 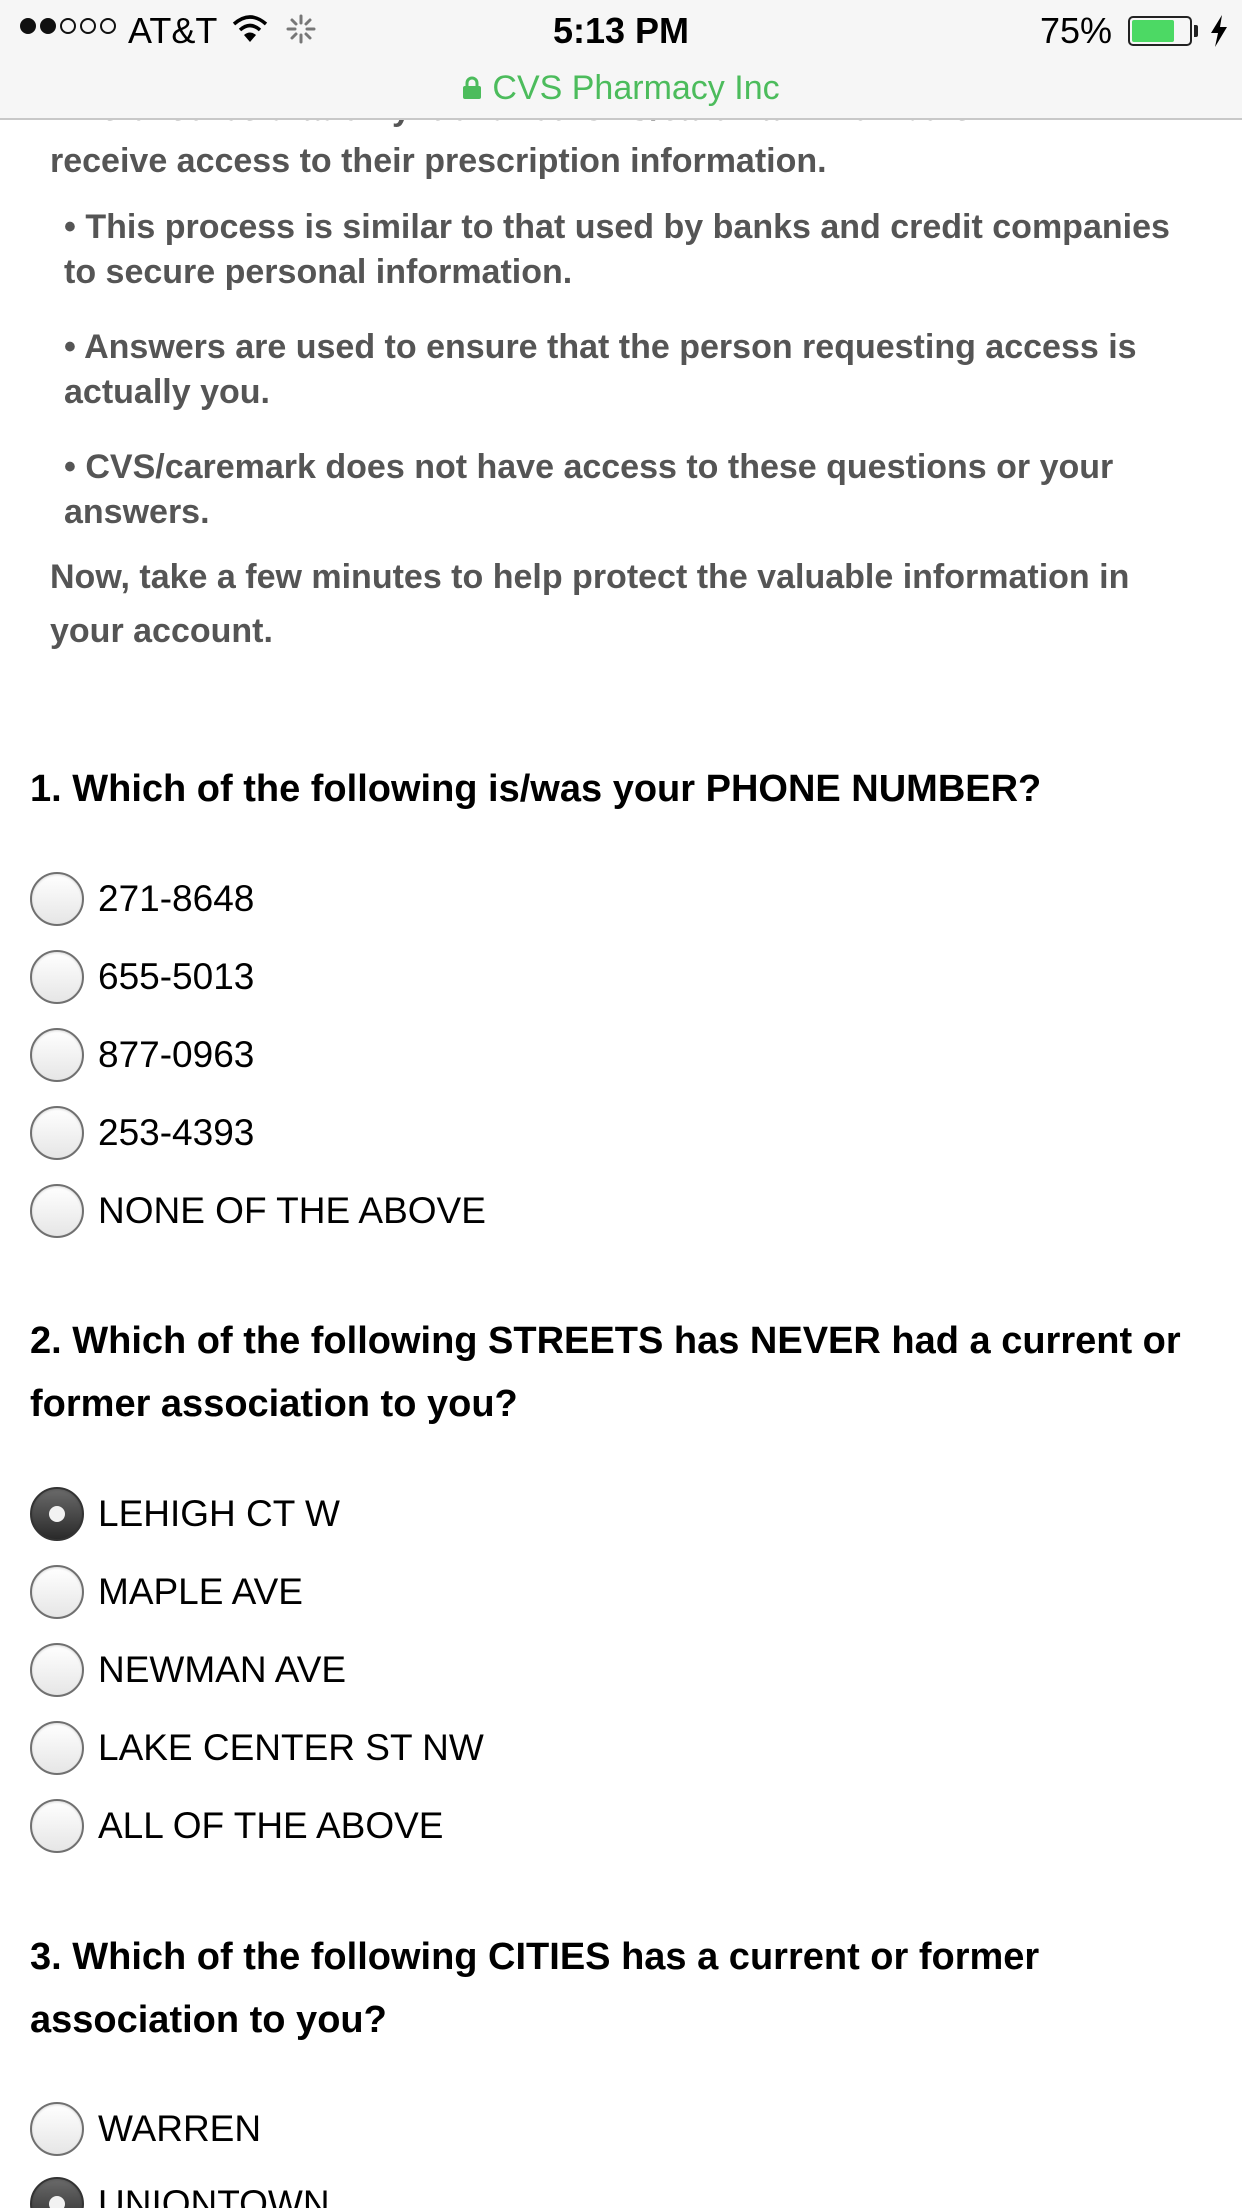 I want to click on question-1-option: 877-0963, so click(x=142, y=1055).